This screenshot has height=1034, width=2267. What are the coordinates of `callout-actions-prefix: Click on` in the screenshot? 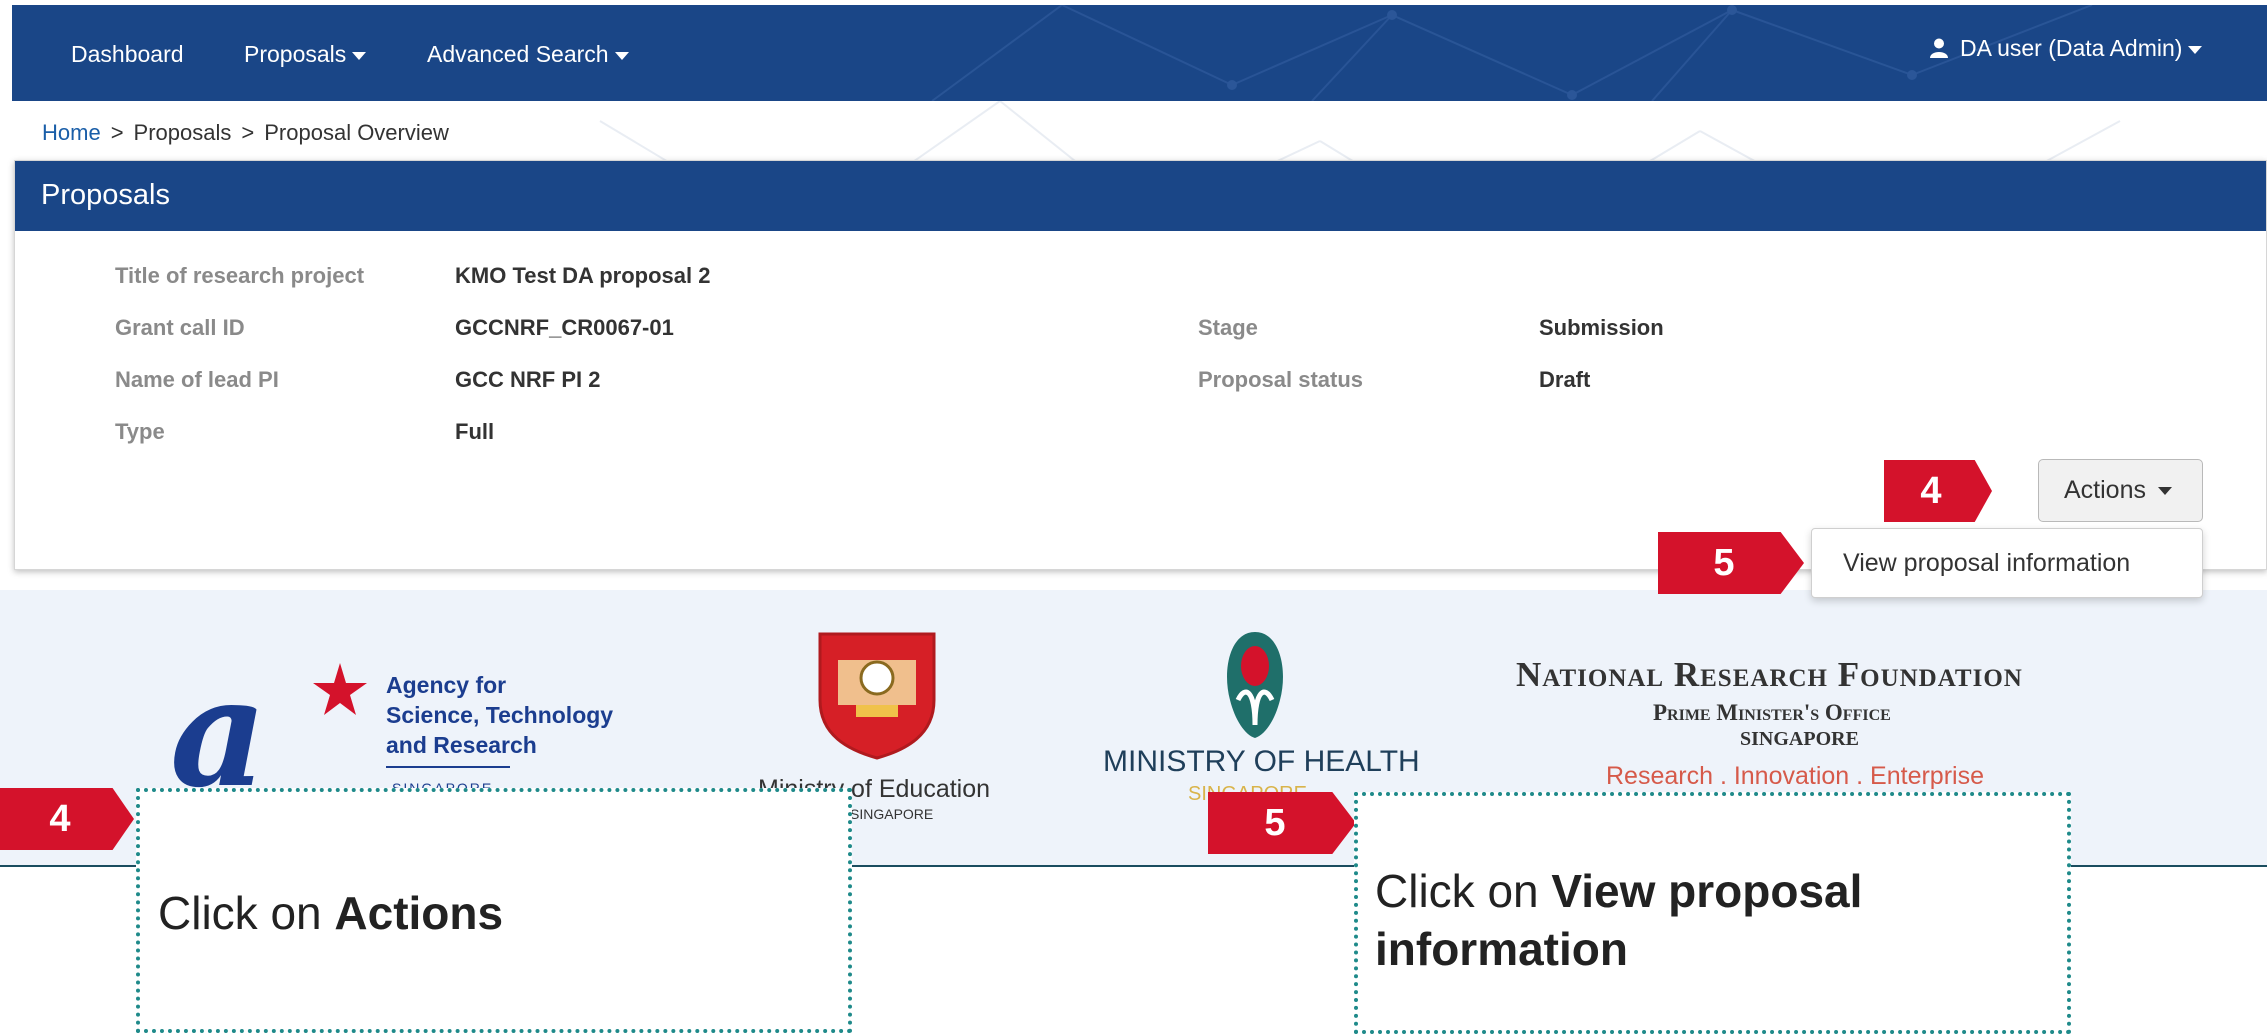 It's located at (246, 913).